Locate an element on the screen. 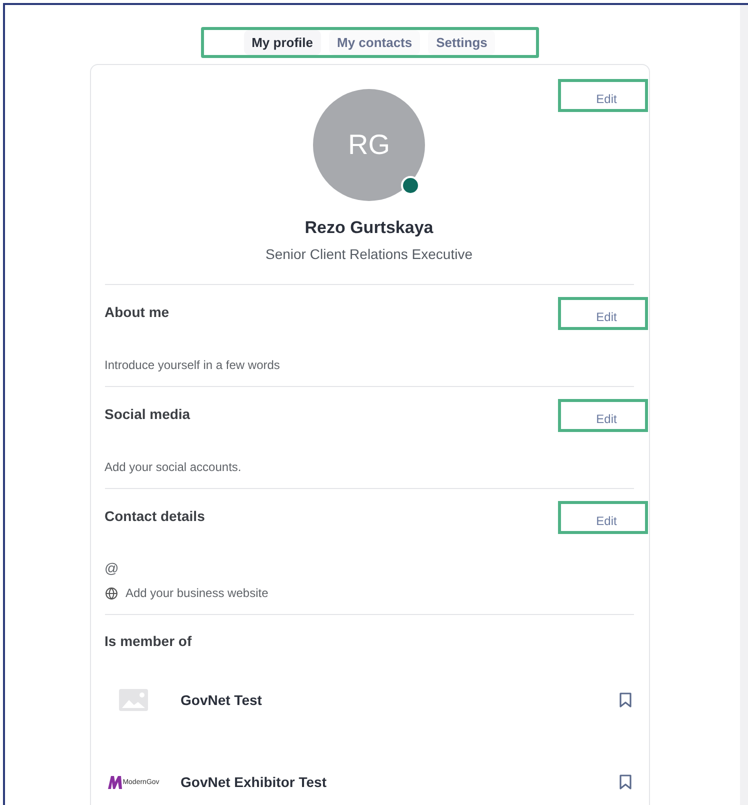  globe-icon is located at coordinates (111, 593).